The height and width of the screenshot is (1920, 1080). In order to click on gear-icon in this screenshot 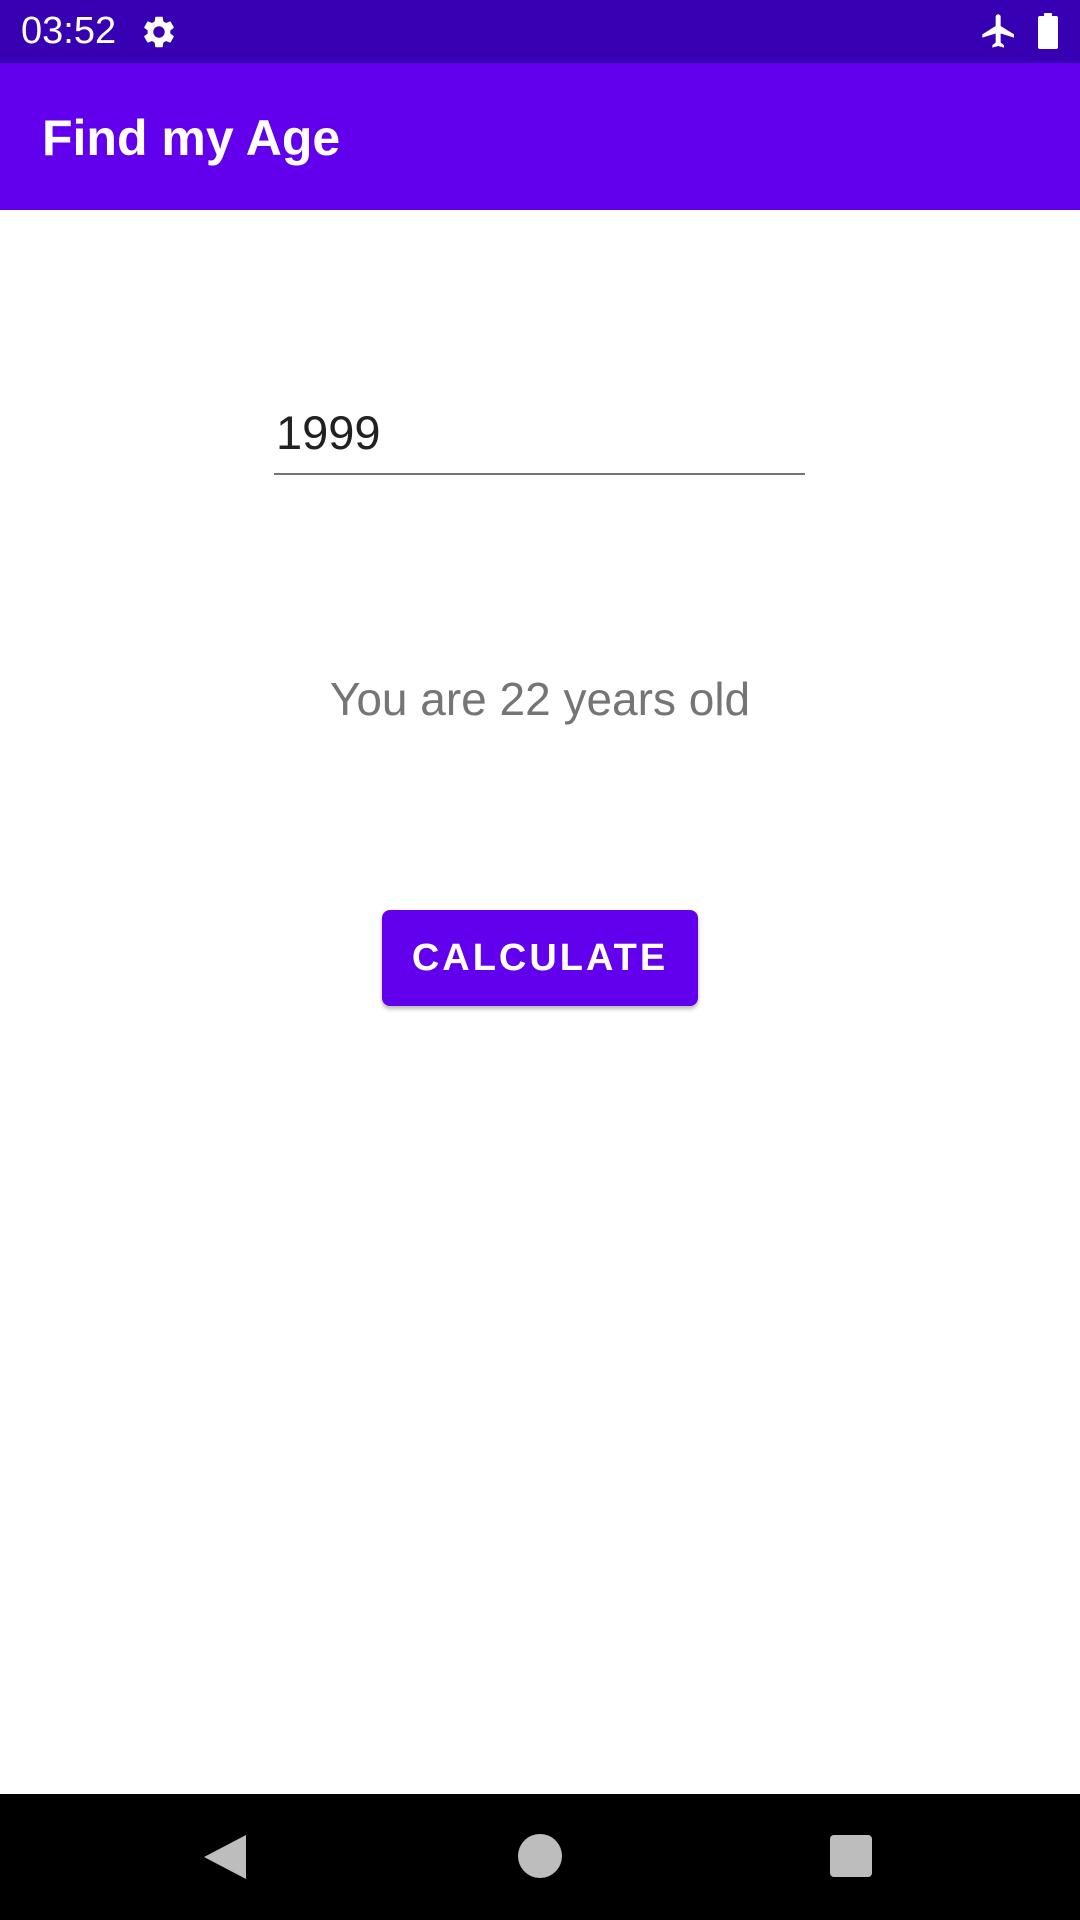, I will do `click(159, 32)`.